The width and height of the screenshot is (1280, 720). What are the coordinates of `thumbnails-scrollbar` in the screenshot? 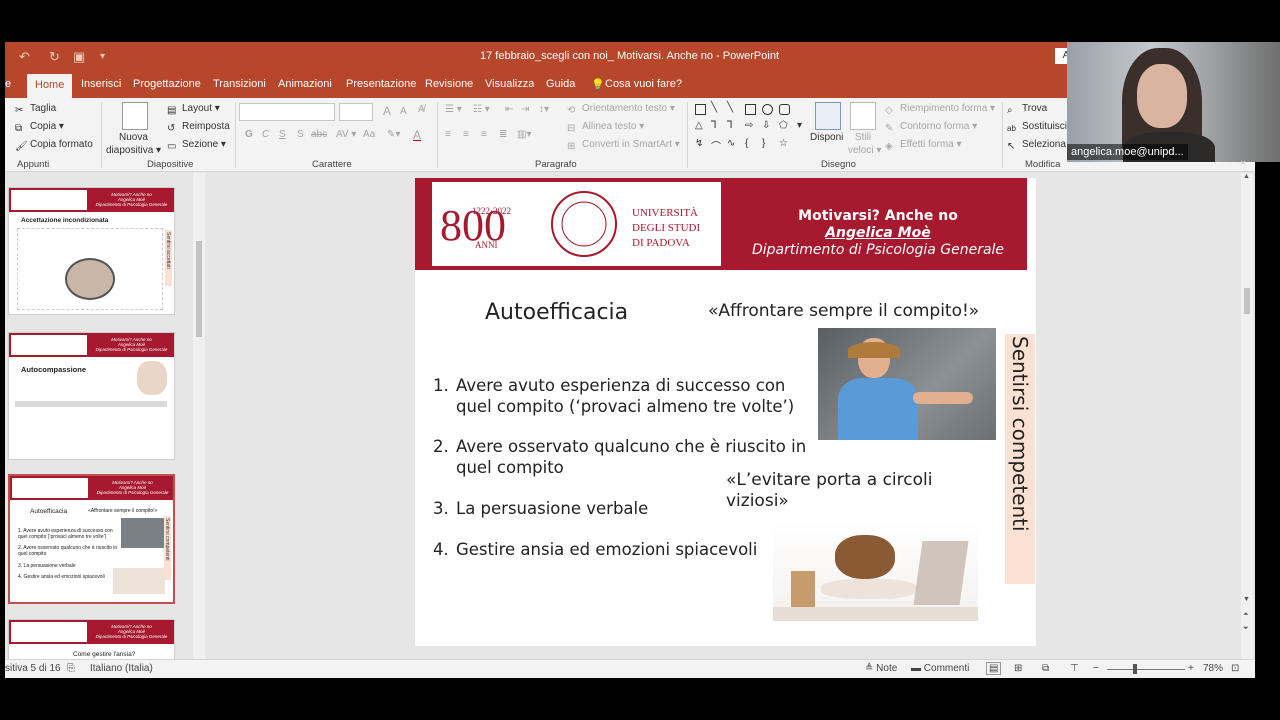 It's located at (199, 416).